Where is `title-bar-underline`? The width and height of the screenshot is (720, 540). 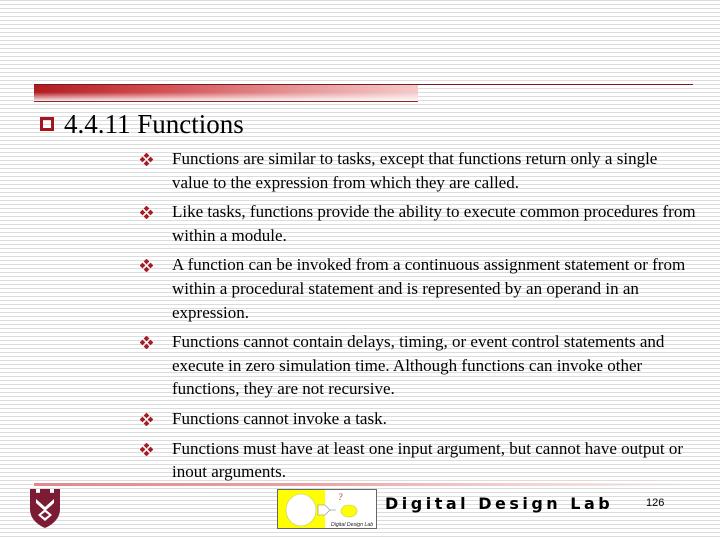
title-bar-underline is located at coordinates (226, 101).